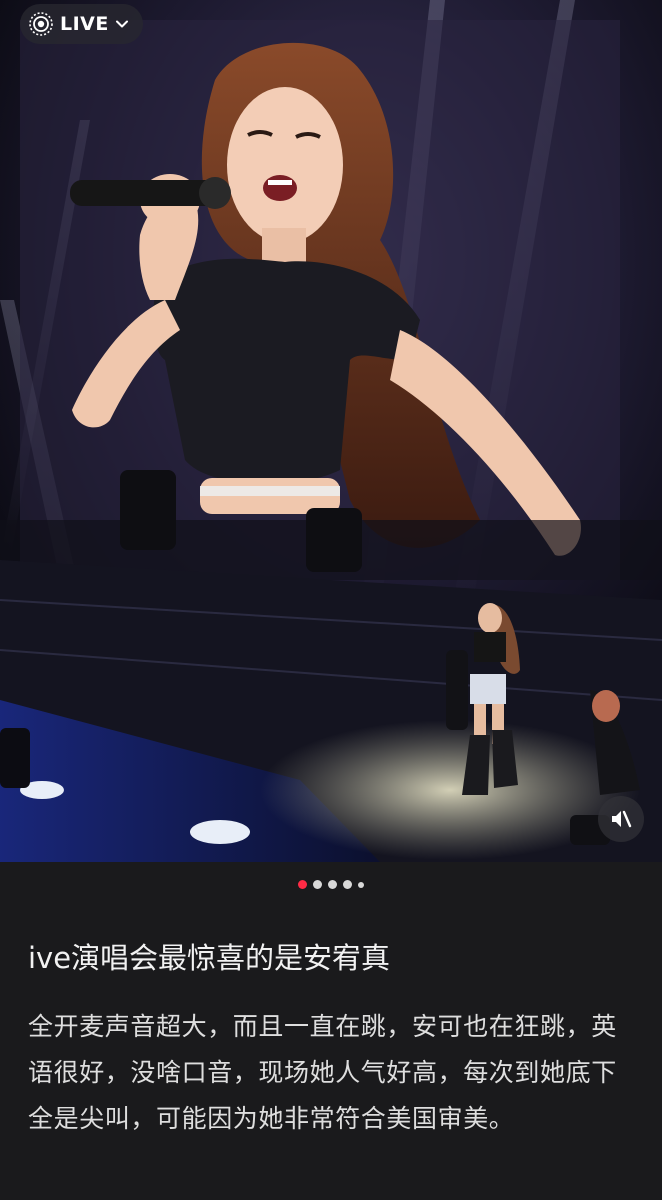 The width and height of the screenshot is (662, 1200). I want to click on chevron-down-icon, so click(122, 24).